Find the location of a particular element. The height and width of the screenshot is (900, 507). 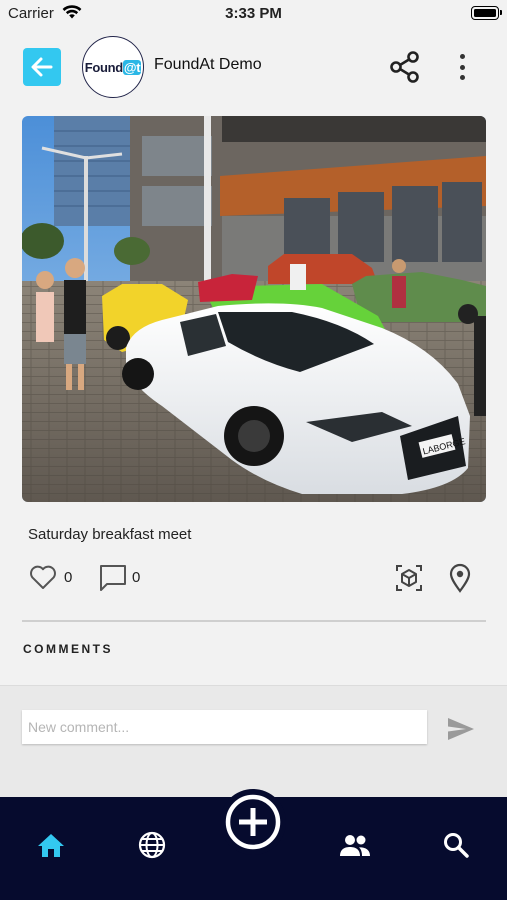

comment-button is located at coordinates (113, 580).